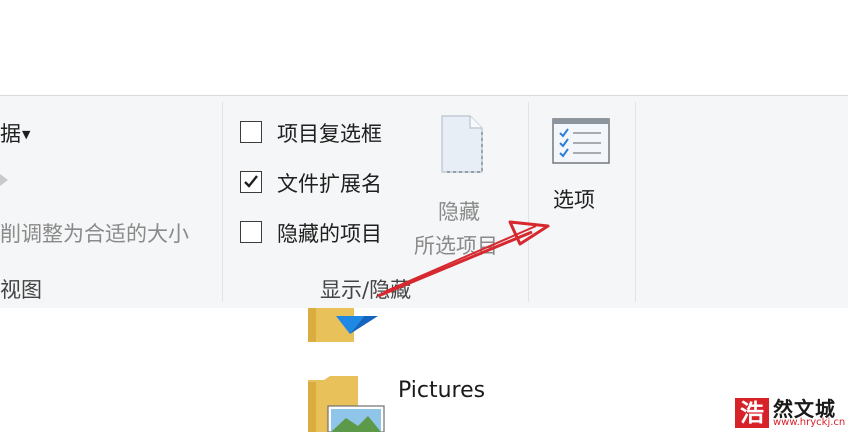 The image size is (848, 432). What do you see at coordinates (752, 413) in the screenshot?
I see `watermark-seal: 浩` at bounding box center [752, 413].